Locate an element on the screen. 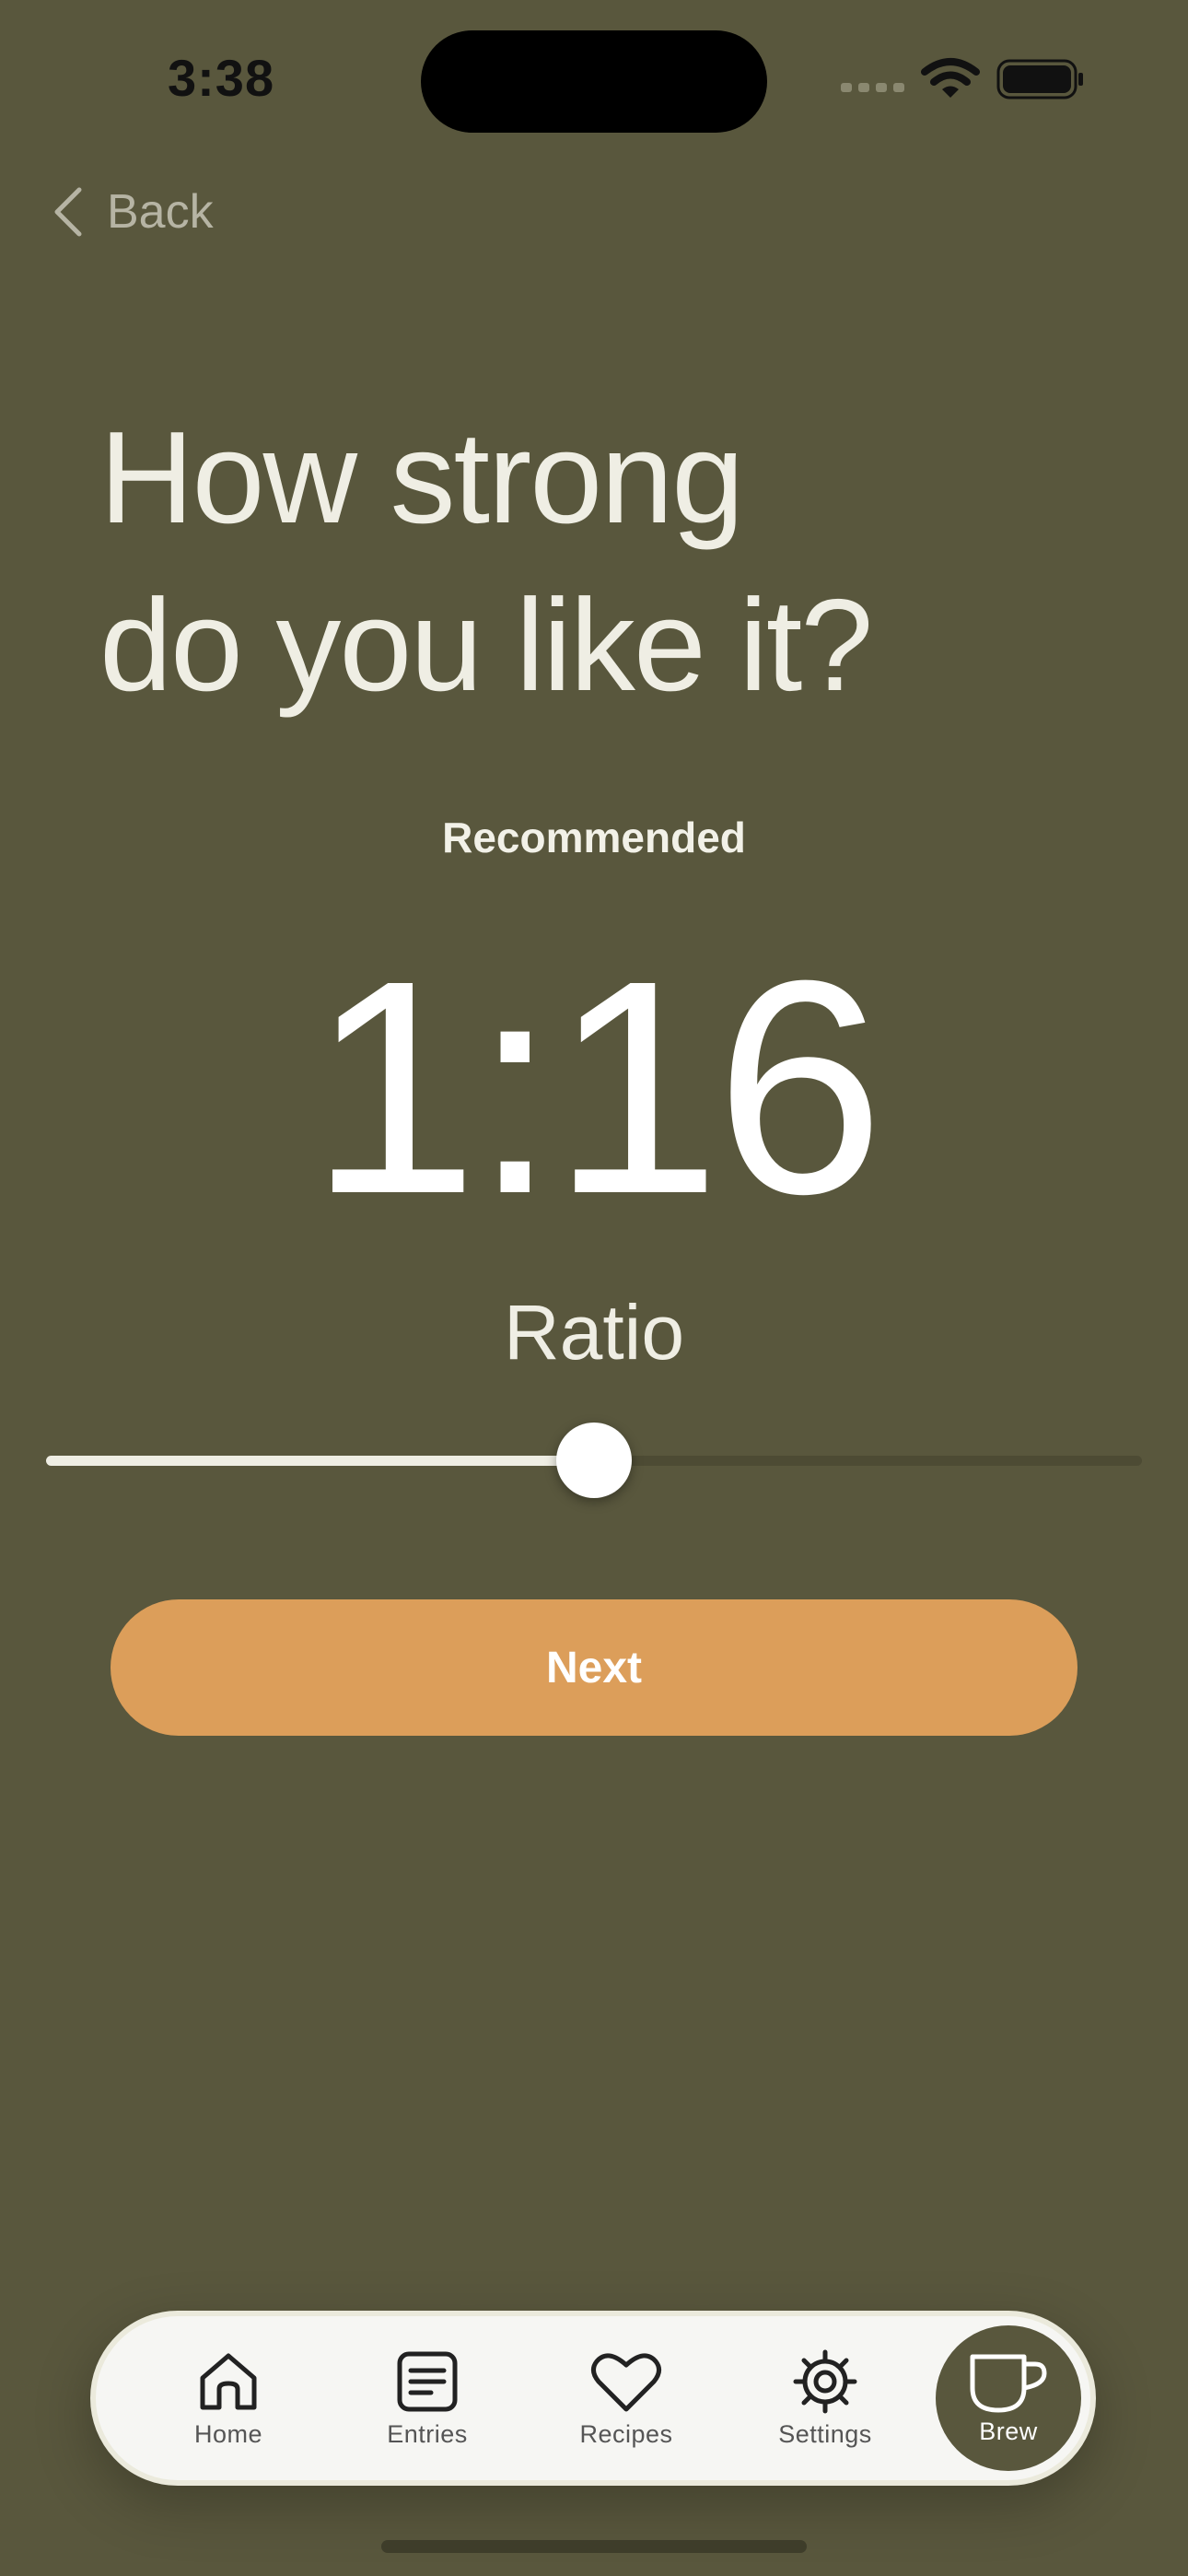  page-title: How strong do you like it? is located at coordinates (605, 562).